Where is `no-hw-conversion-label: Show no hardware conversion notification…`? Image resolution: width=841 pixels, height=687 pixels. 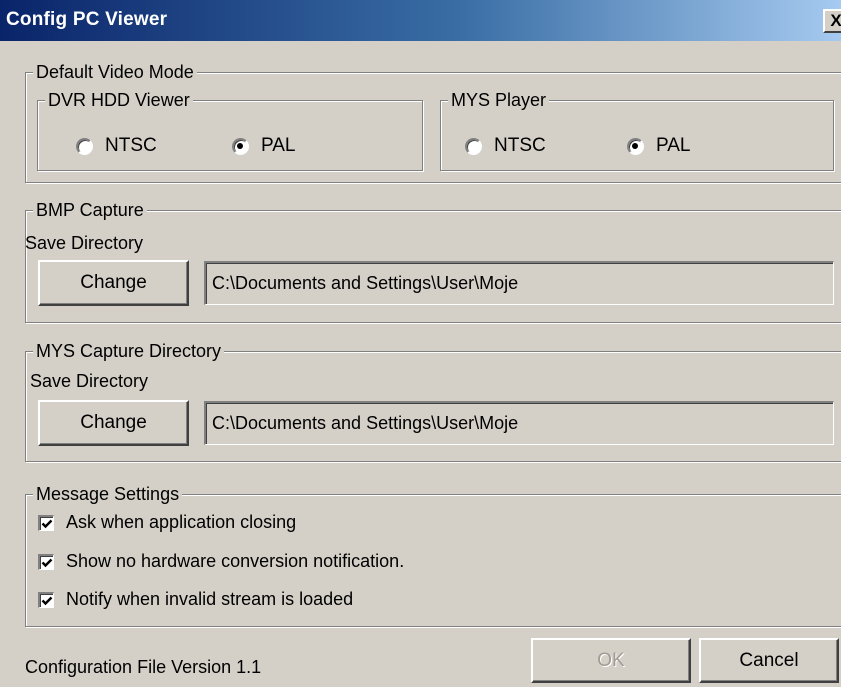
no-hw-conversion-label: Show no hardware conversion notification… is located at coordinates (235, 561).